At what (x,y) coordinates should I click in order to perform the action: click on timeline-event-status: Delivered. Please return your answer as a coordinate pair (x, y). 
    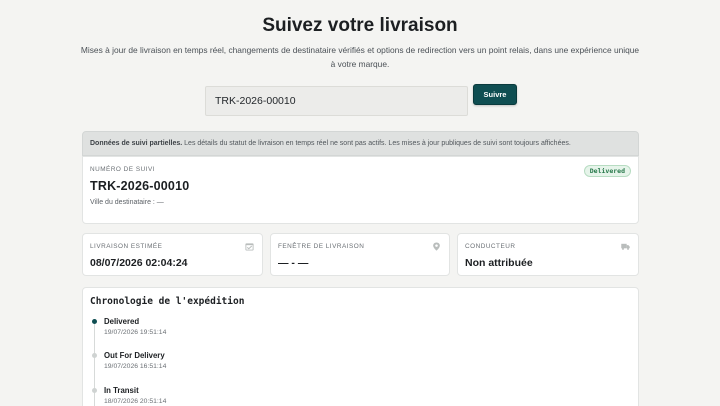
    Looking at the image, I should click on (122, 321).